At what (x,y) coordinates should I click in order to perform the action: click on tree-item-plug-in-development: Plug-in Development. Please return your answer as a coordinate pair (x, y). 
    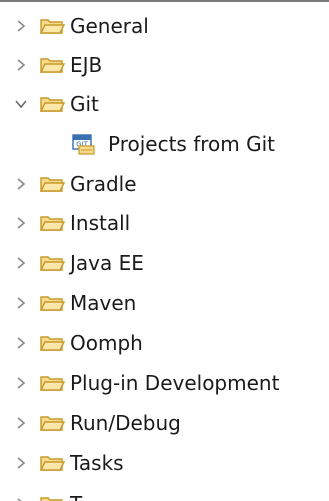
    Looking at the image, I should click on (164, 383).